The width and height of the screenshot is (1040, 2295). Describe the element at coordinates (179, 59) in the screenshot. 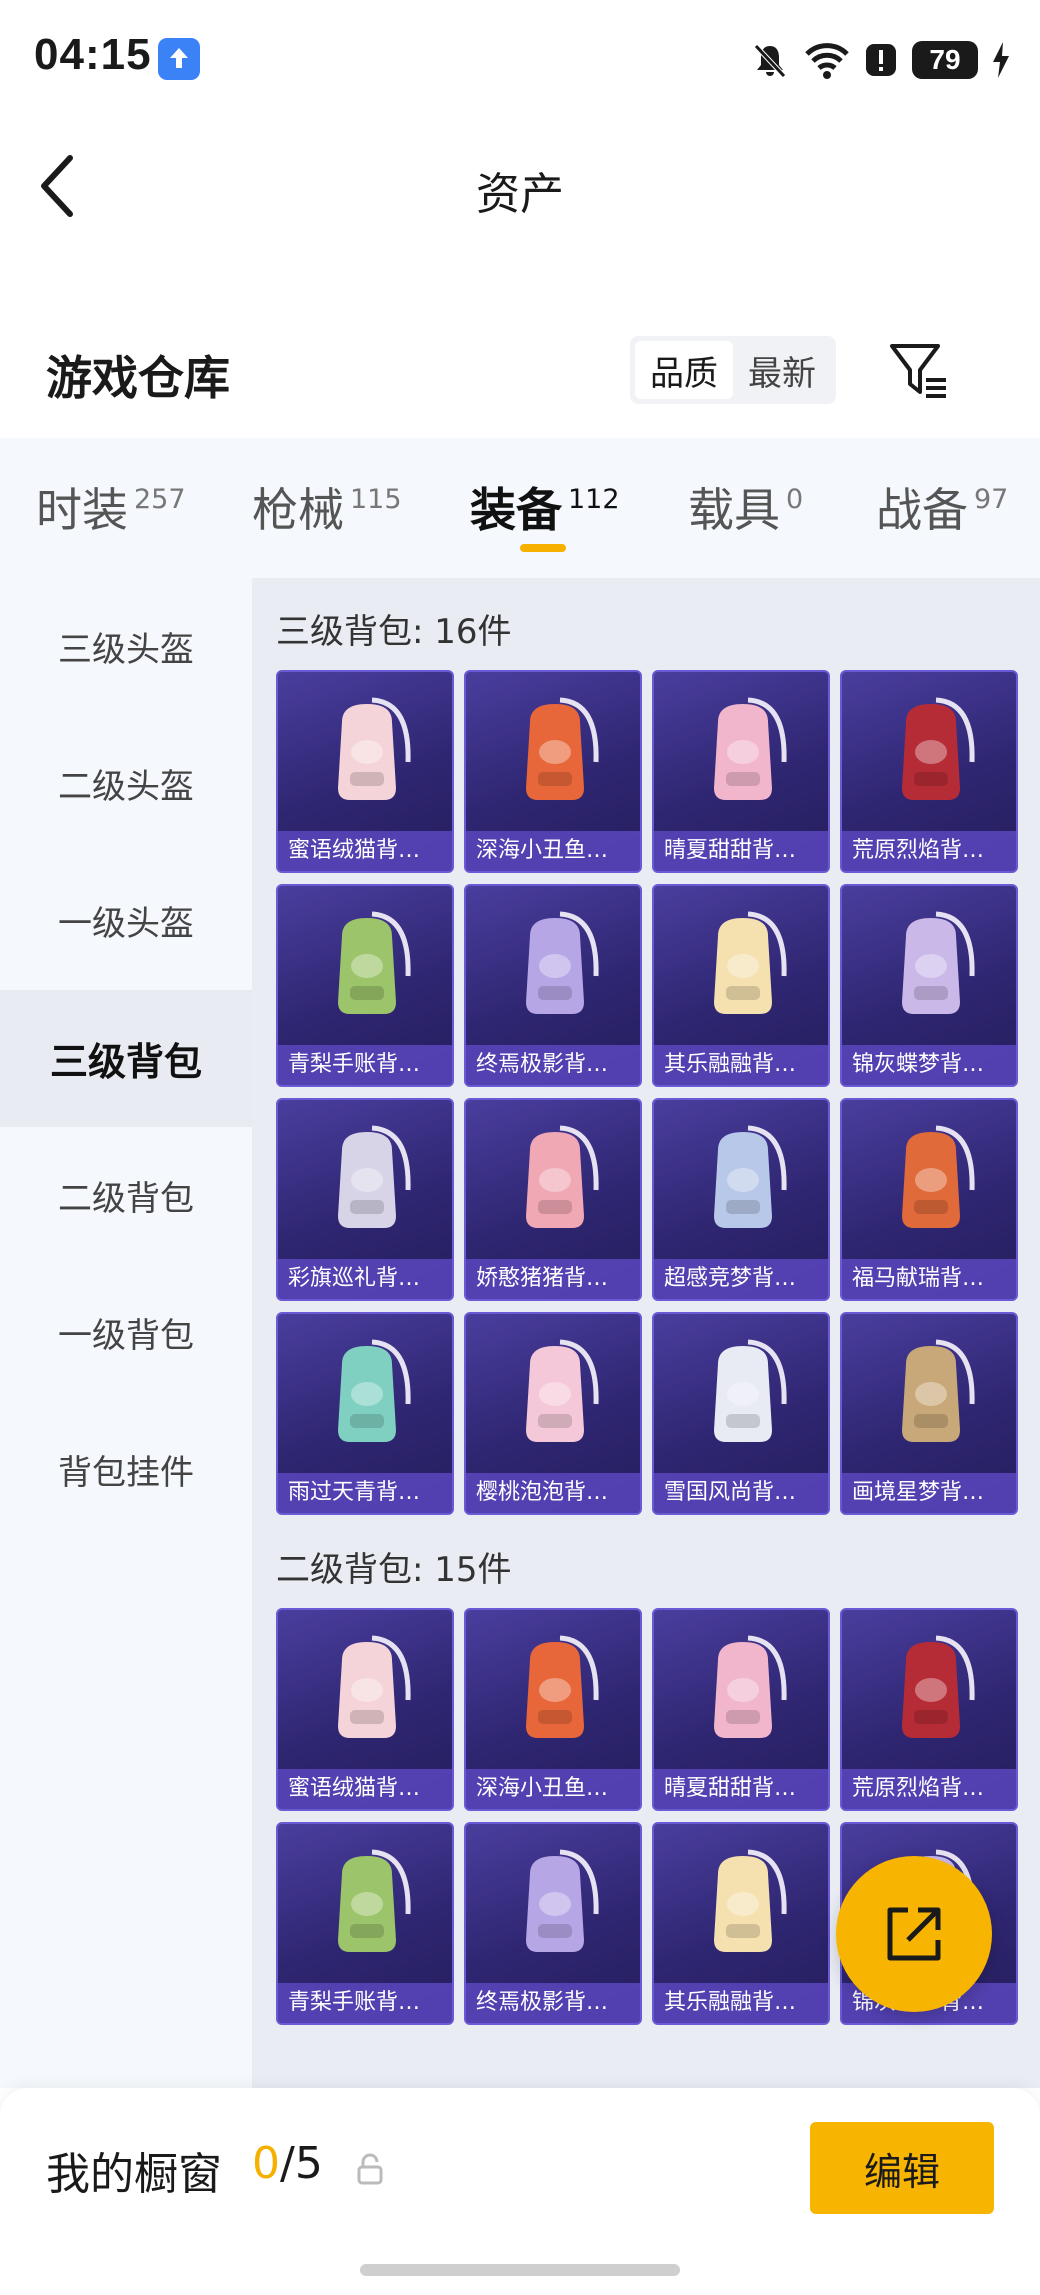

I see `upload-app-icon` at that location.